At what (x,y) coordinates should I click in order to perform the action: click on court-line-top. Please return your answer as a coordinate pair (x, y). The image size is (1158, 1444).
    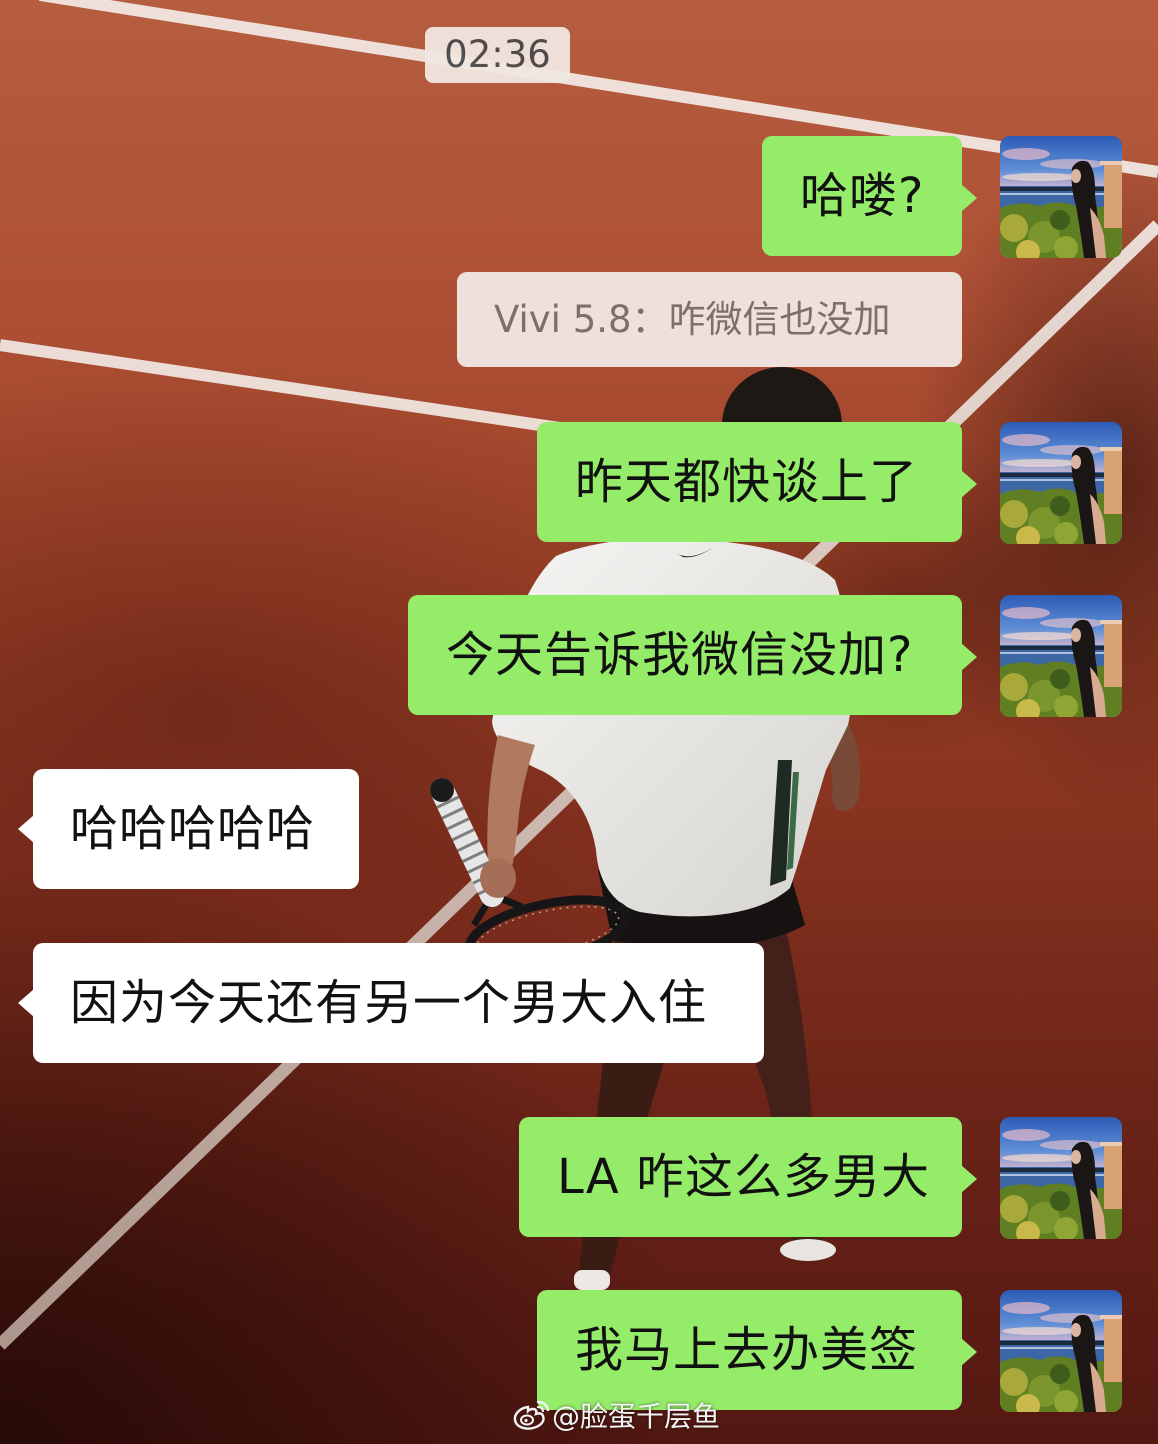
    Looking at the image, I should click on (598, 89).